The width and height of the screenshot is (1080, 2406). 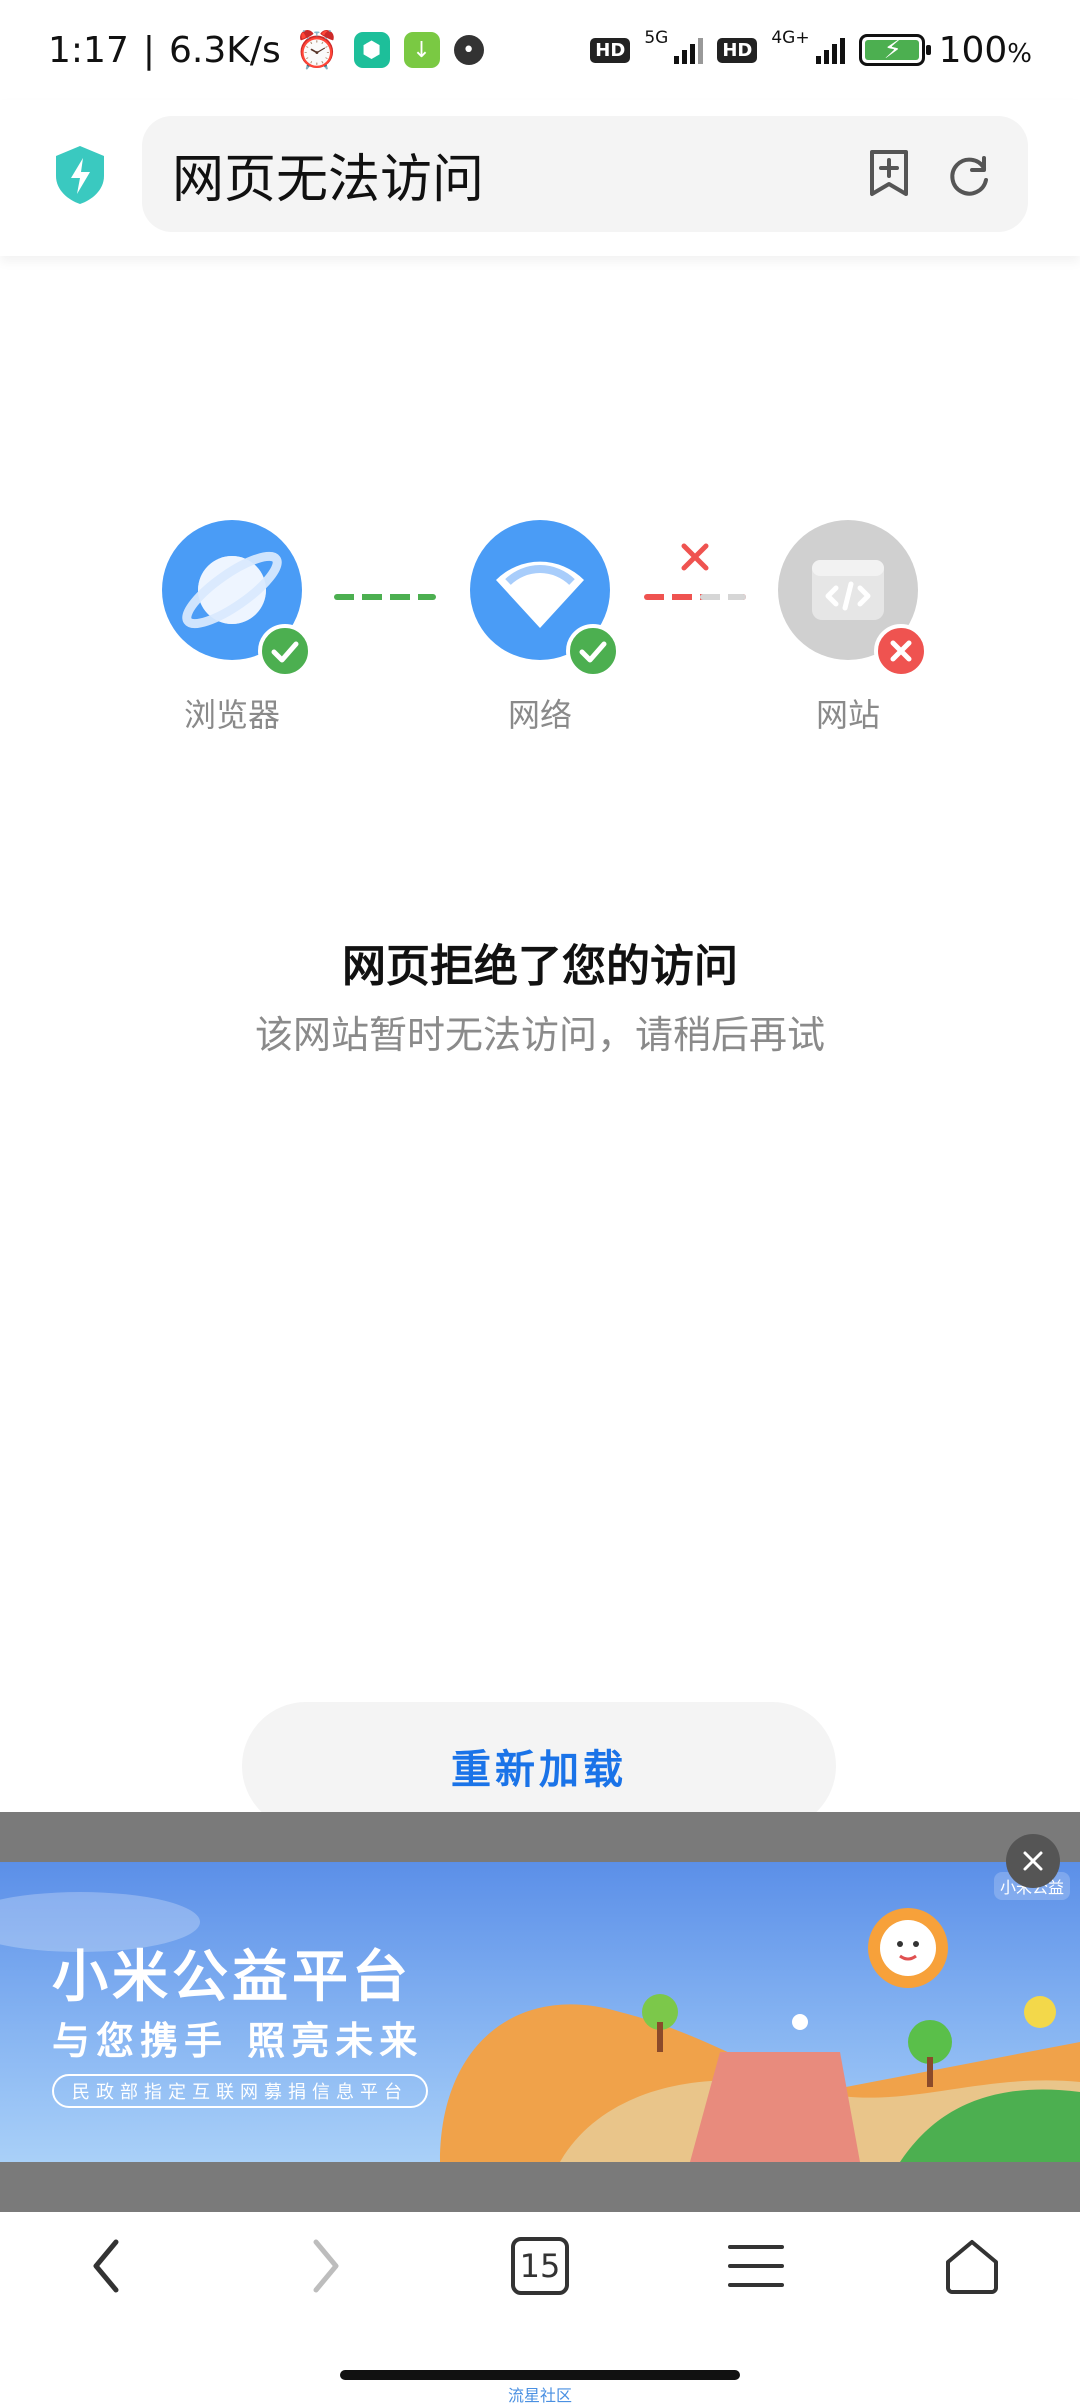 I want to click on connection-diagram: 浏览器 网络 网站, so click(x=540, y=630).